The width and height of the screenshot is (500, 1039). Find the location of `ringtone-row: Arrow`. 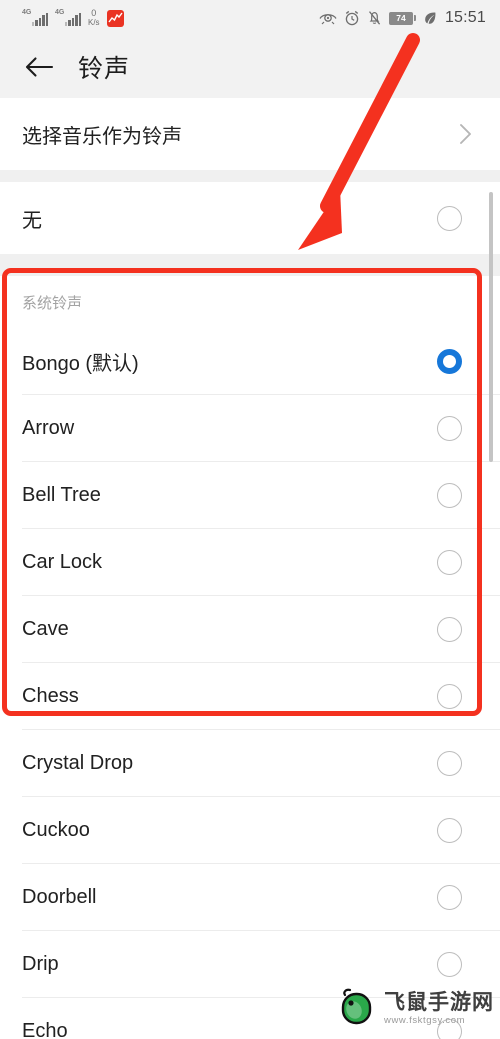

ringtone-row: Arrow is located at coordinates (250, 428).